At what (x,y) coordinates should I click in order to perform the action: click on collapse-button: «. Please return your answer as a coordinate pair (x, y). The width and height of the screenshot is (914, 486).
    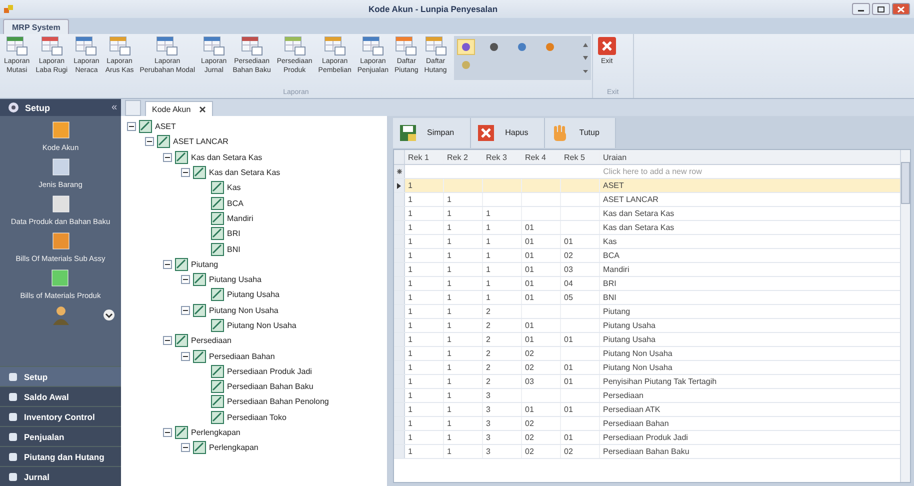
    Looking at the image, I should click on (114, 107).